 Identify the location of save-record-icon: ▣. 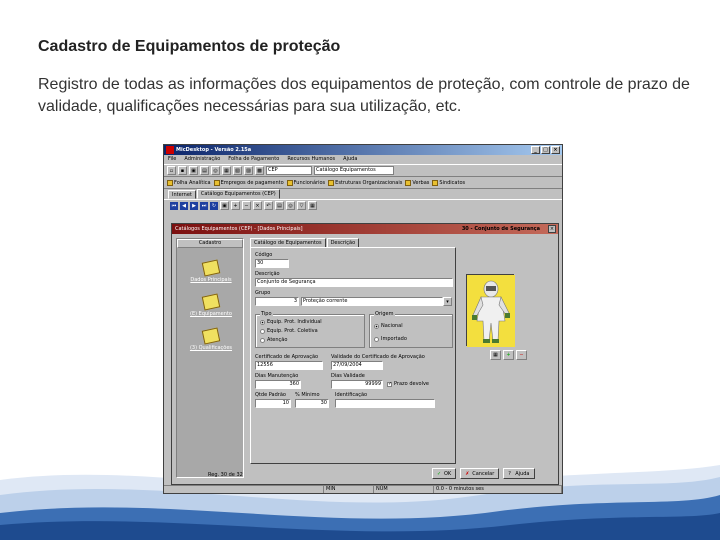
(224, 205).